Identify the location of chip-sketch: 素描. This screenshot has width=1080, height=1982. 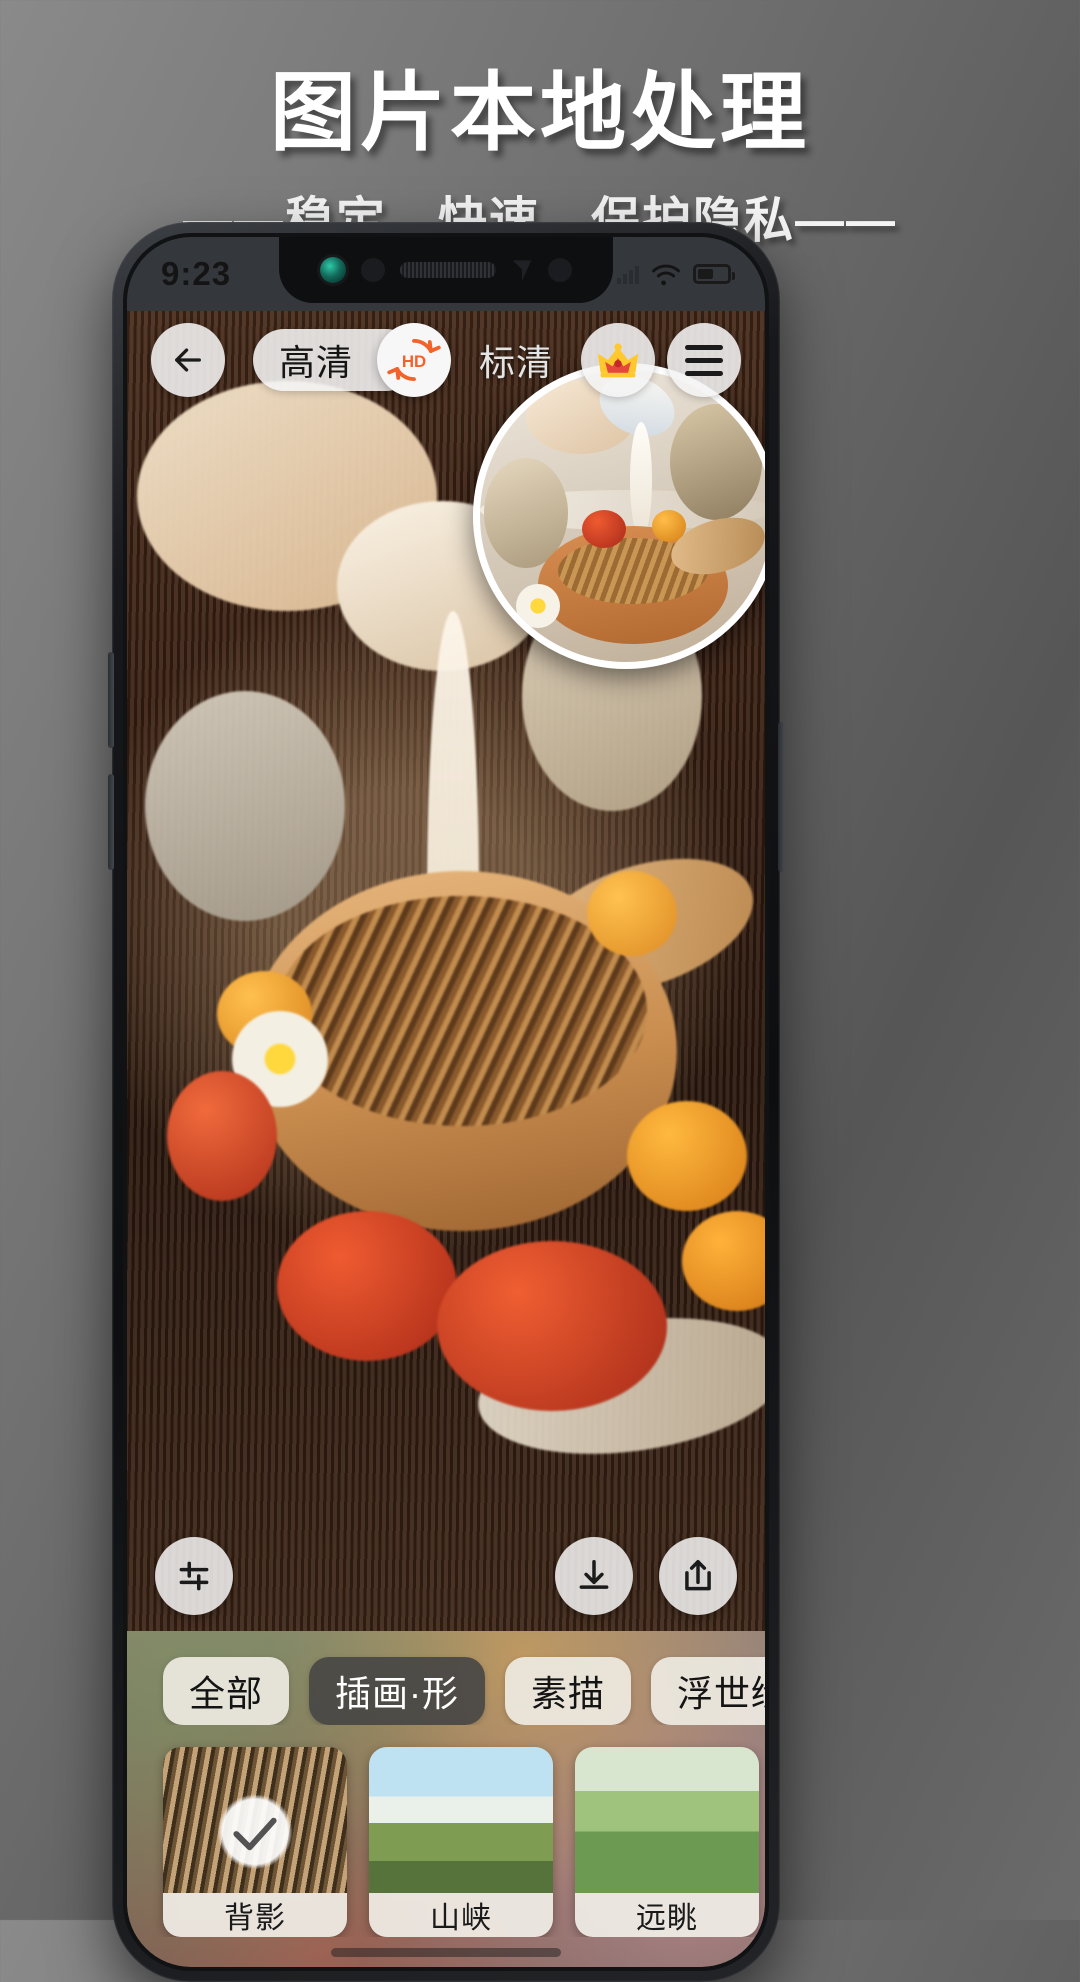
(568, 1691).